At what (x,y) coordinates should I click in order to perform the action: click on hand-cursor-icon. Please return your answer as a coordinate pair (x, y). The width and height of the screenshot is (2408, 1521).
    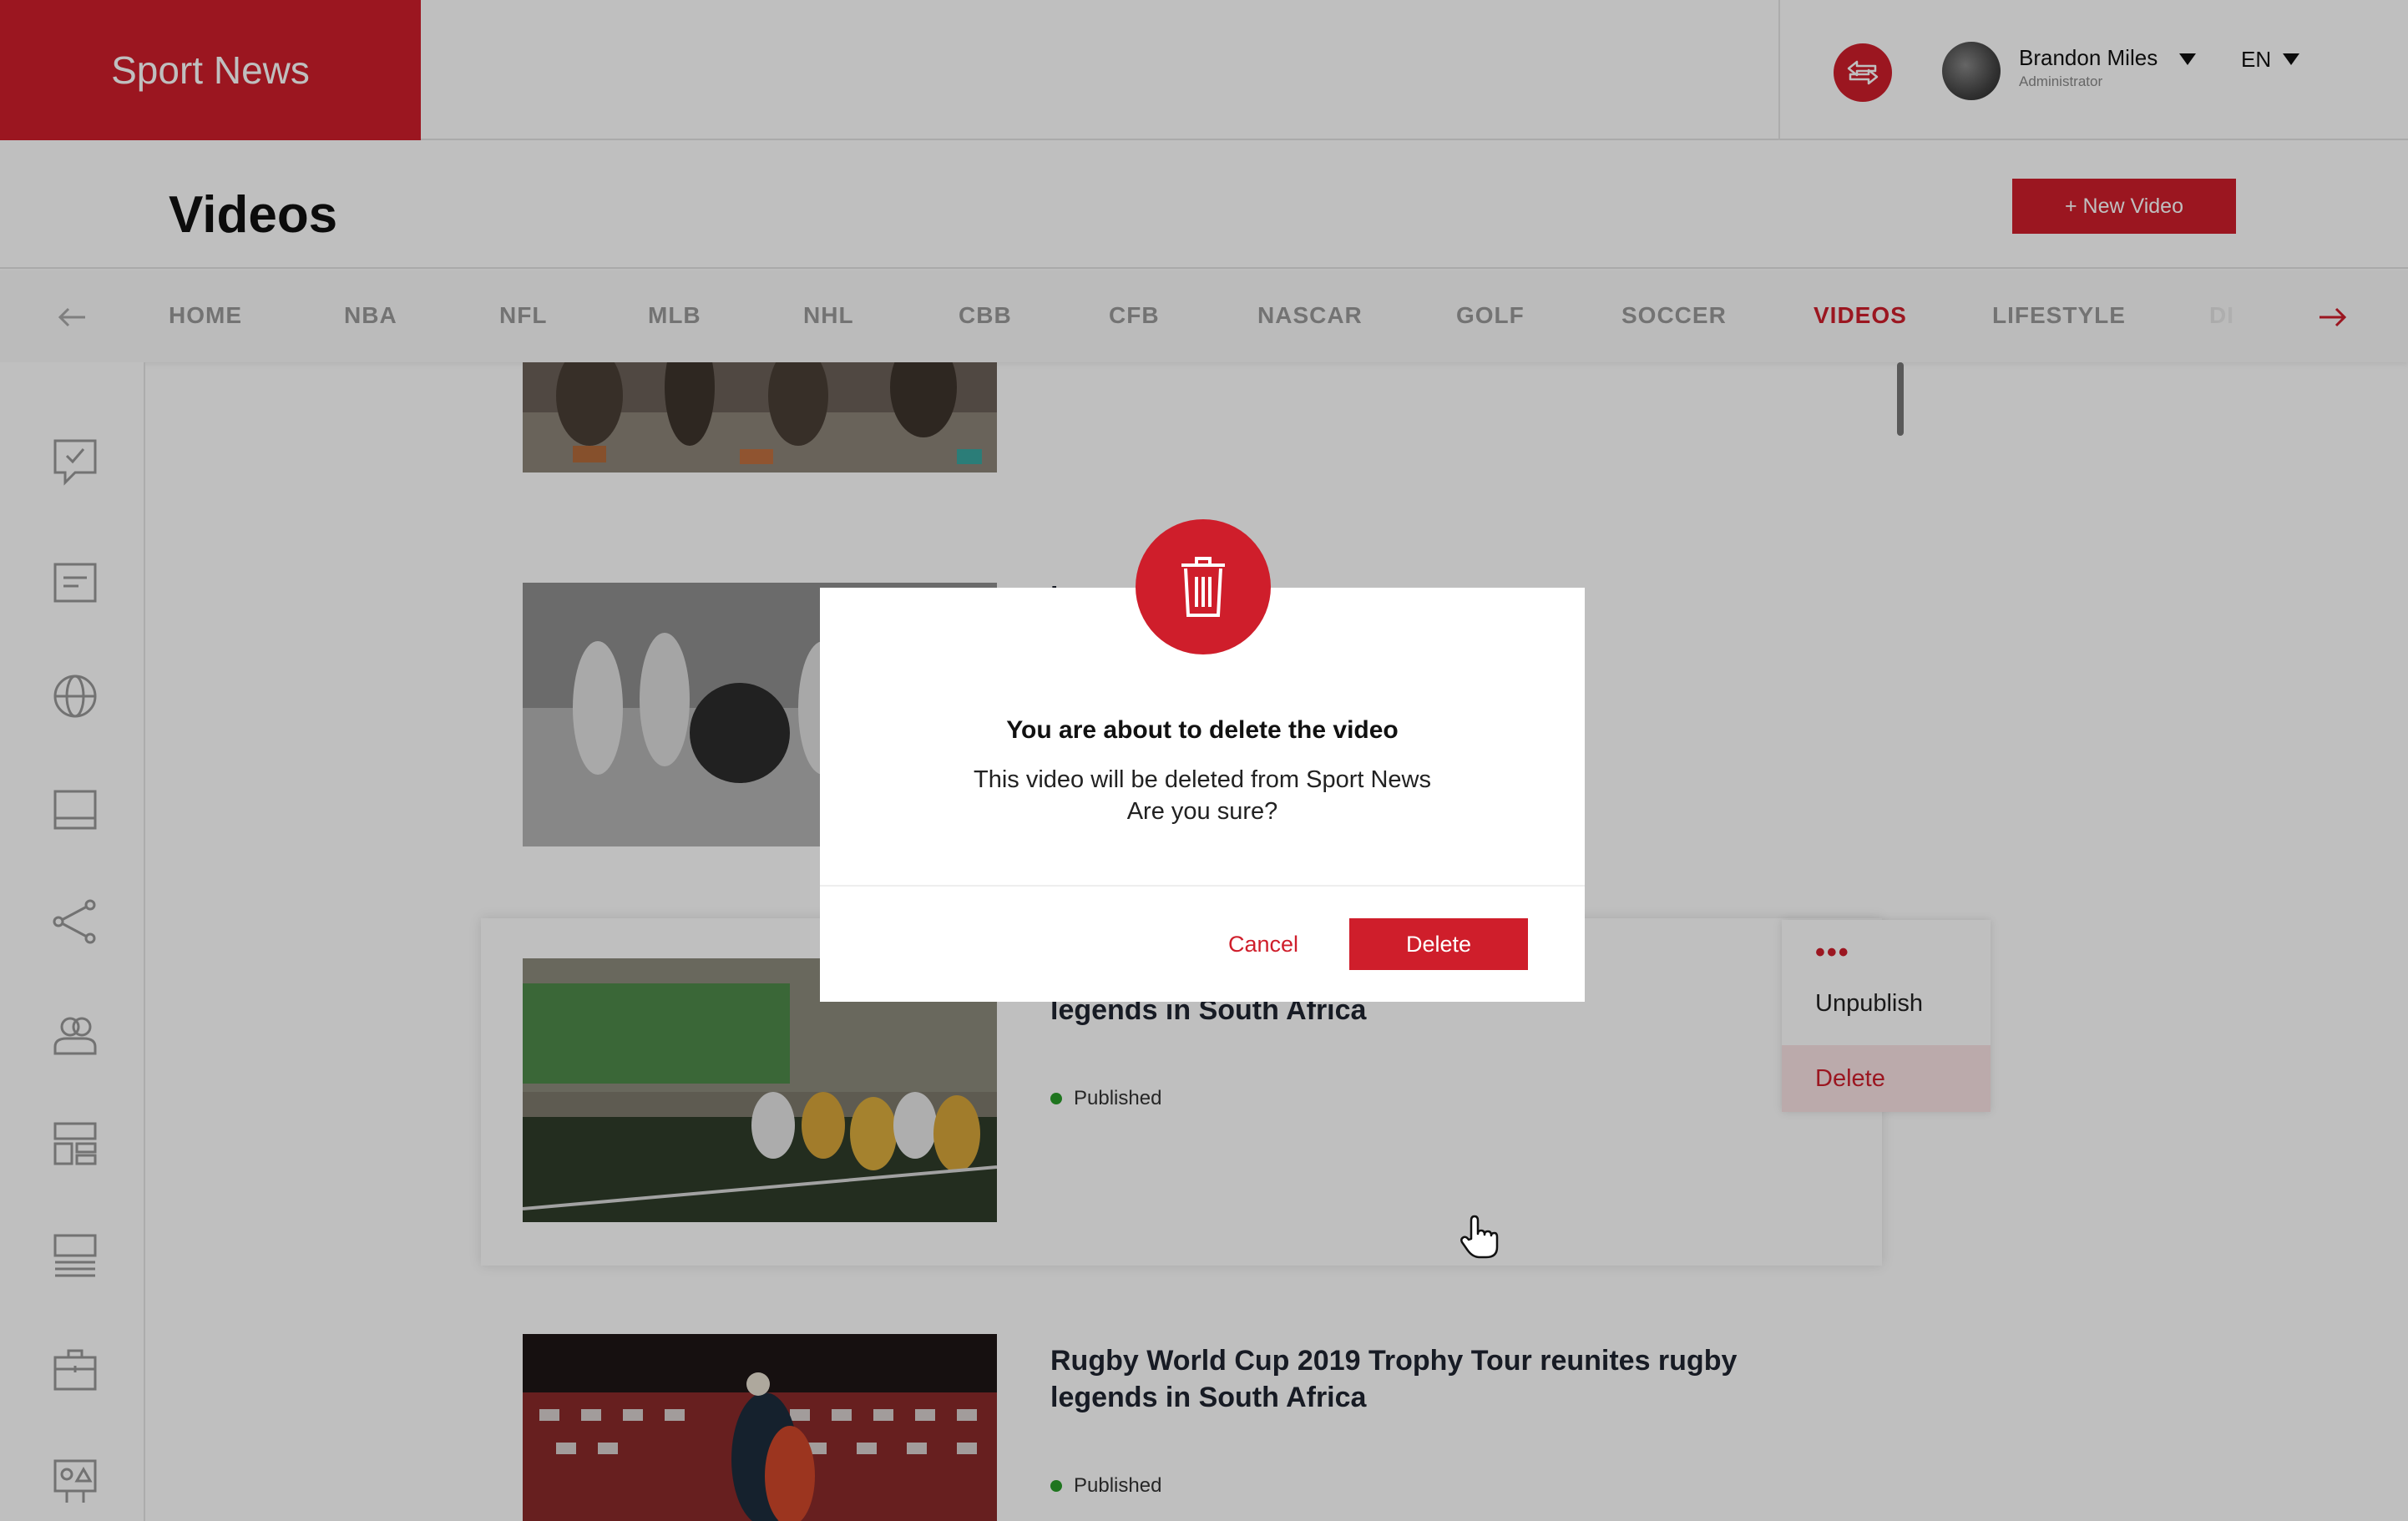
    Looking at the image, I should click on (1479, 1237).